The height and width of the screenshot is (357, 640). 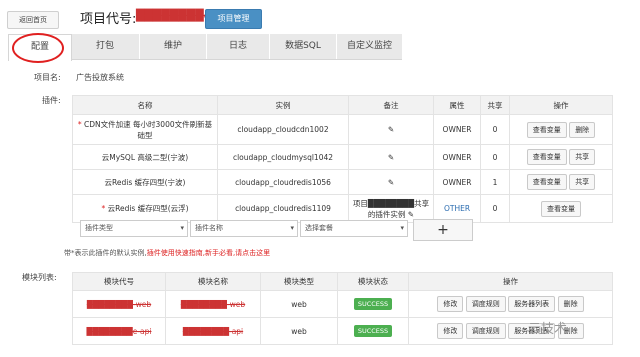 What do you see at coordinates (373, 281) in the screenshot?
I see `col-module-status: 模块状态` at bounding box center [373, 281].